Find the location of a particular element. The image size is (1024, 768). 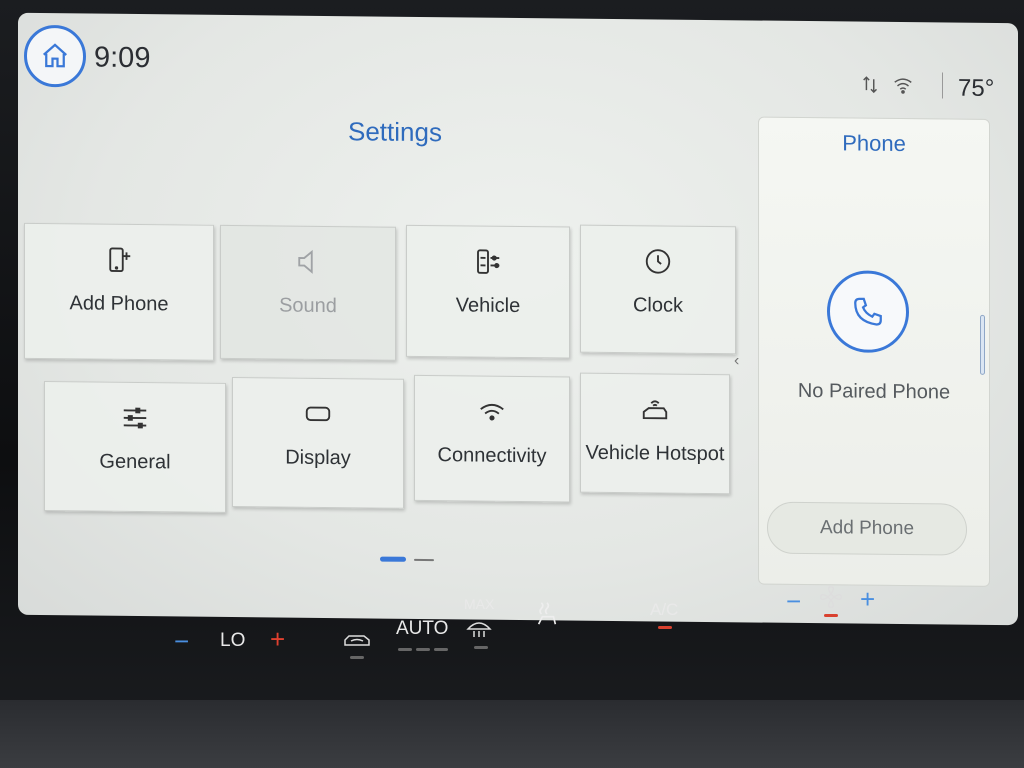

status-icons is located at coordinates (887, 85).